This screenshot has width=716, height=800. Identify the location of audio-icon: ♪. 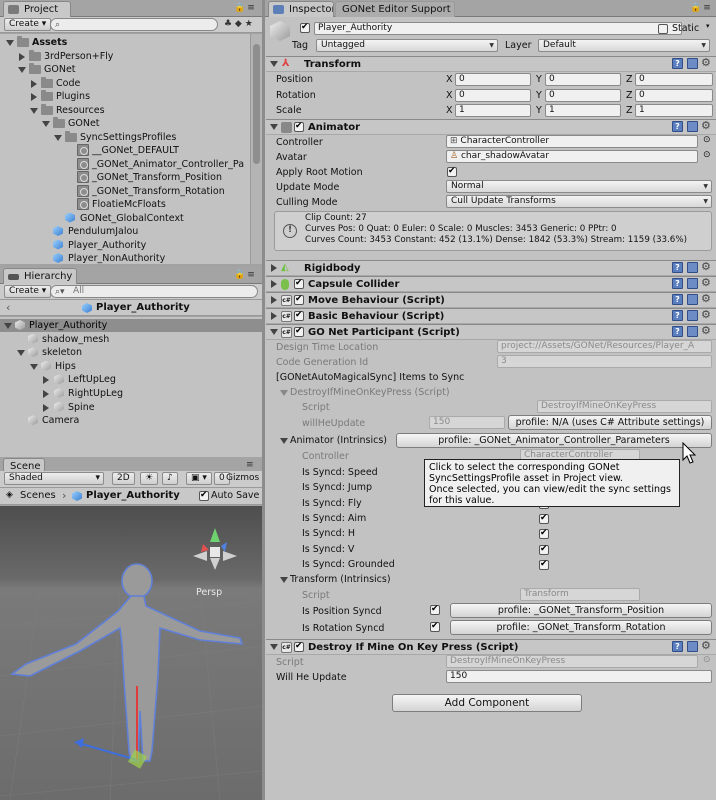
(170, 478).